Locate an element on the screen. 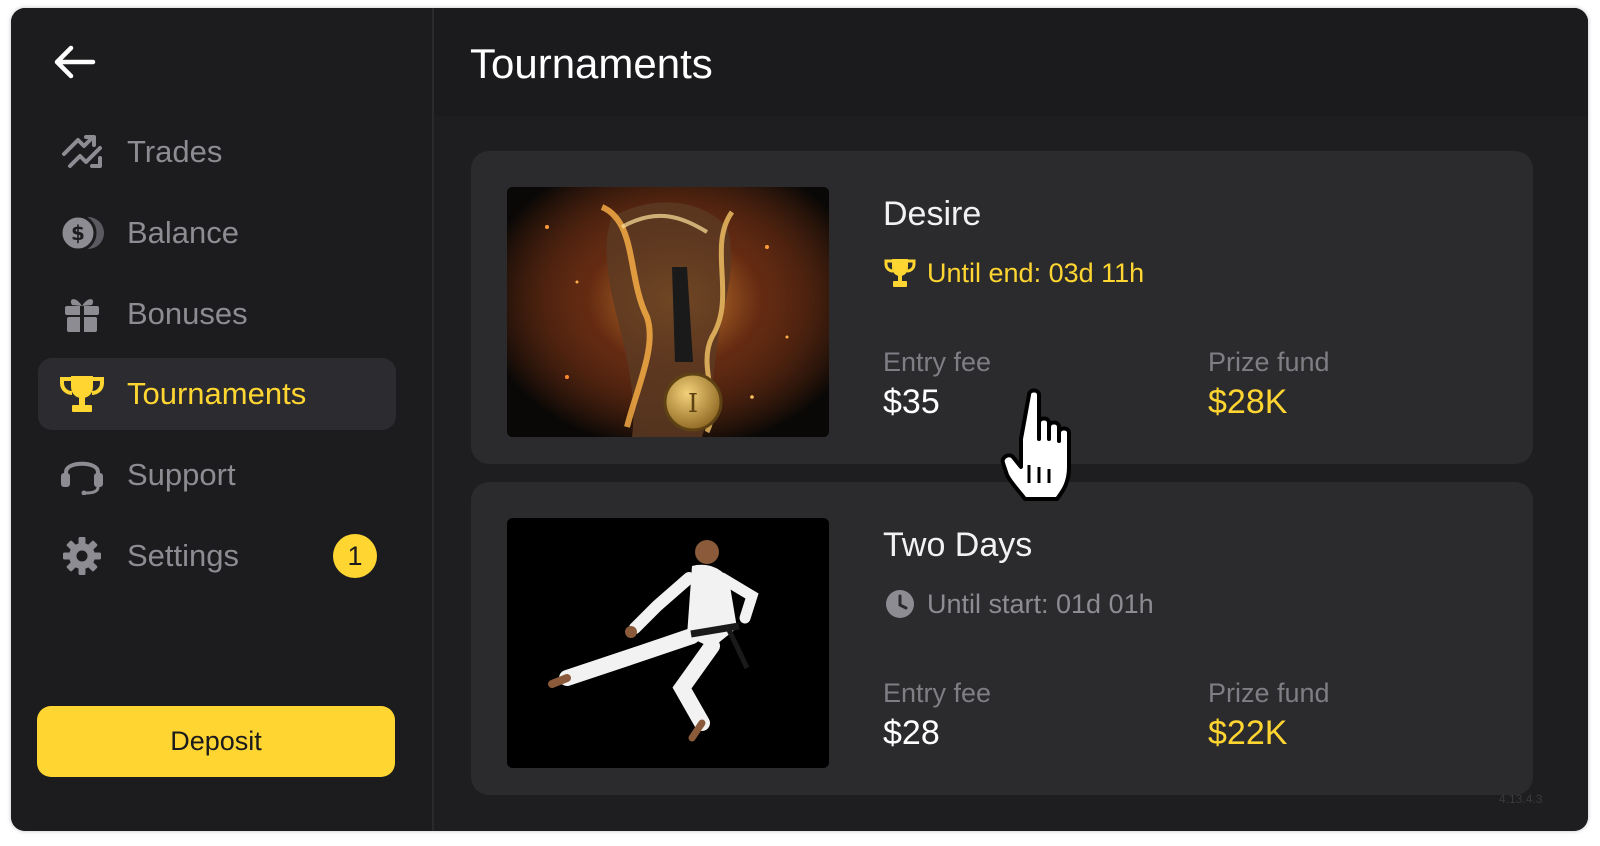 The image size is (1600, 846). prize-fund-value: $28K is located at coordinates (1248, 402).